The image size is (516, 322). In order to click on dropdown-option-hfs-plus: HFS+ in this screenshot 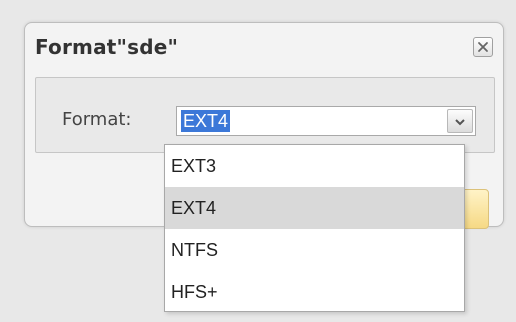, I will do `click(314, 292)`.